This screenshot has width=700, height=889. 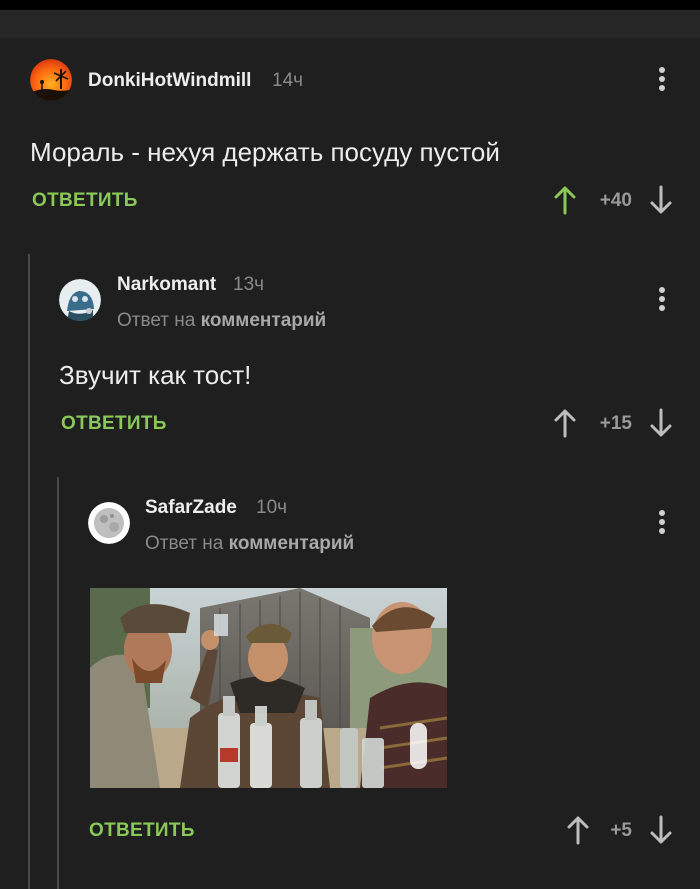 I want to click on vote-score: +15, so click(x=615, y=423).